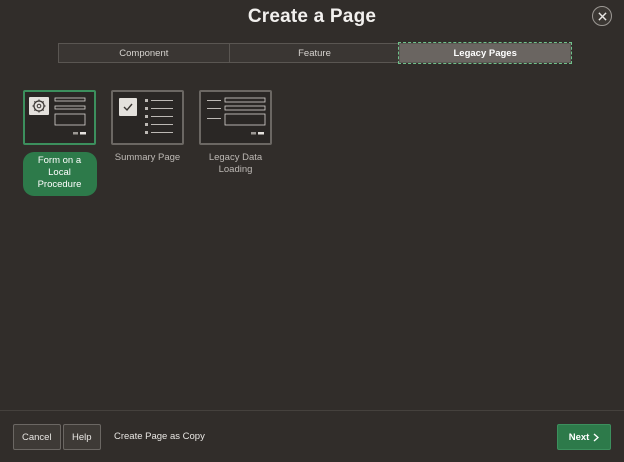 The image size is (624, 462). I want to click on option-summary-page: Summary Page, so click(147, 143).